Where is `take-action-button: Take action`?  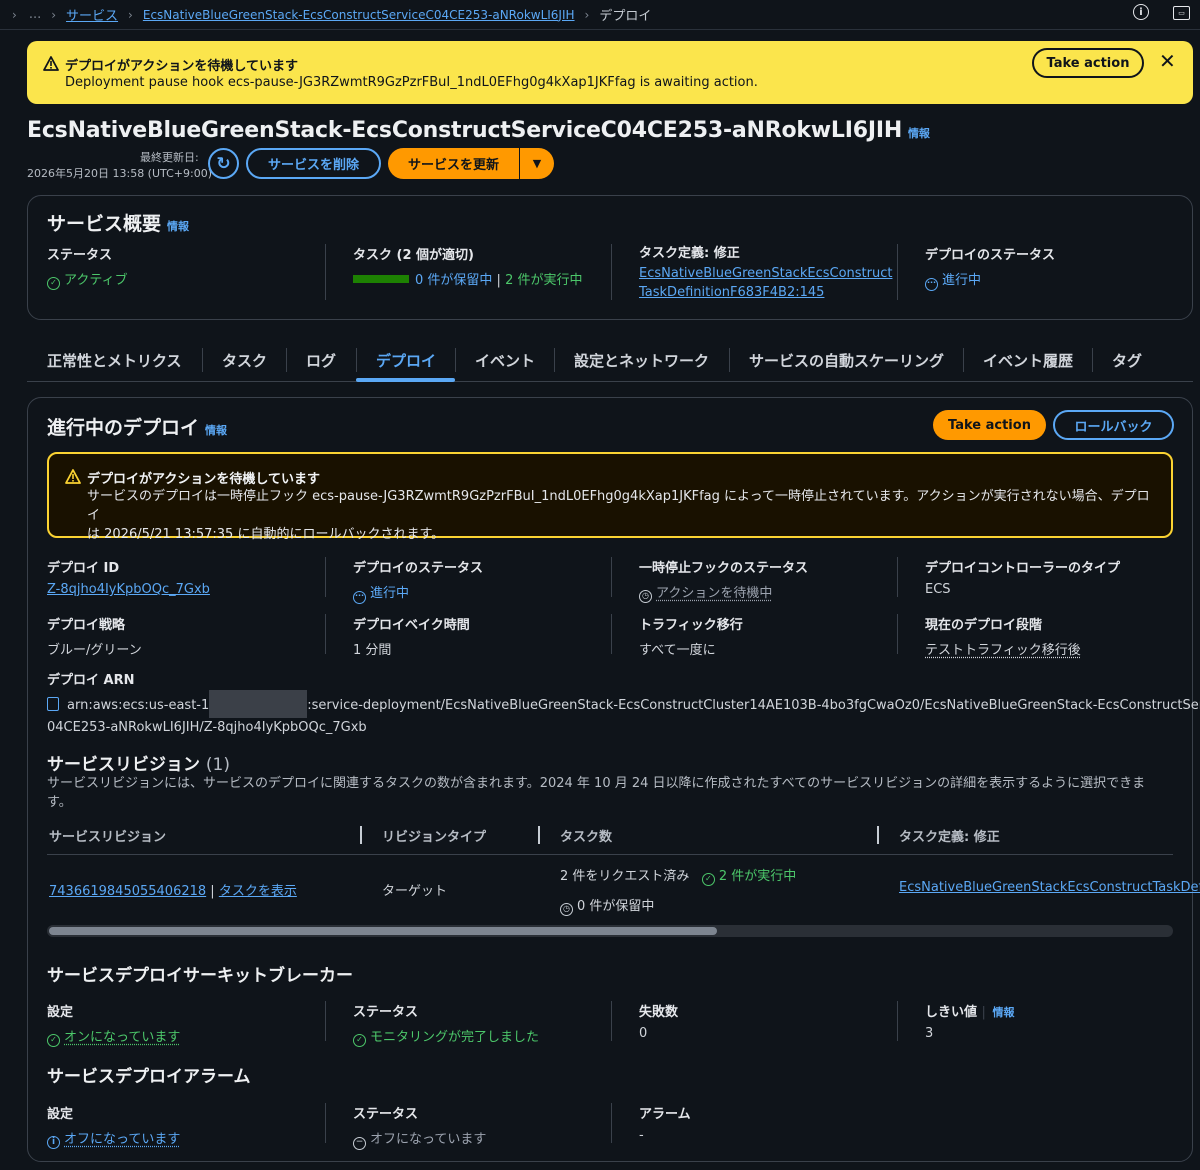 take-action-button: Take action is located at coordinates (989, 425).